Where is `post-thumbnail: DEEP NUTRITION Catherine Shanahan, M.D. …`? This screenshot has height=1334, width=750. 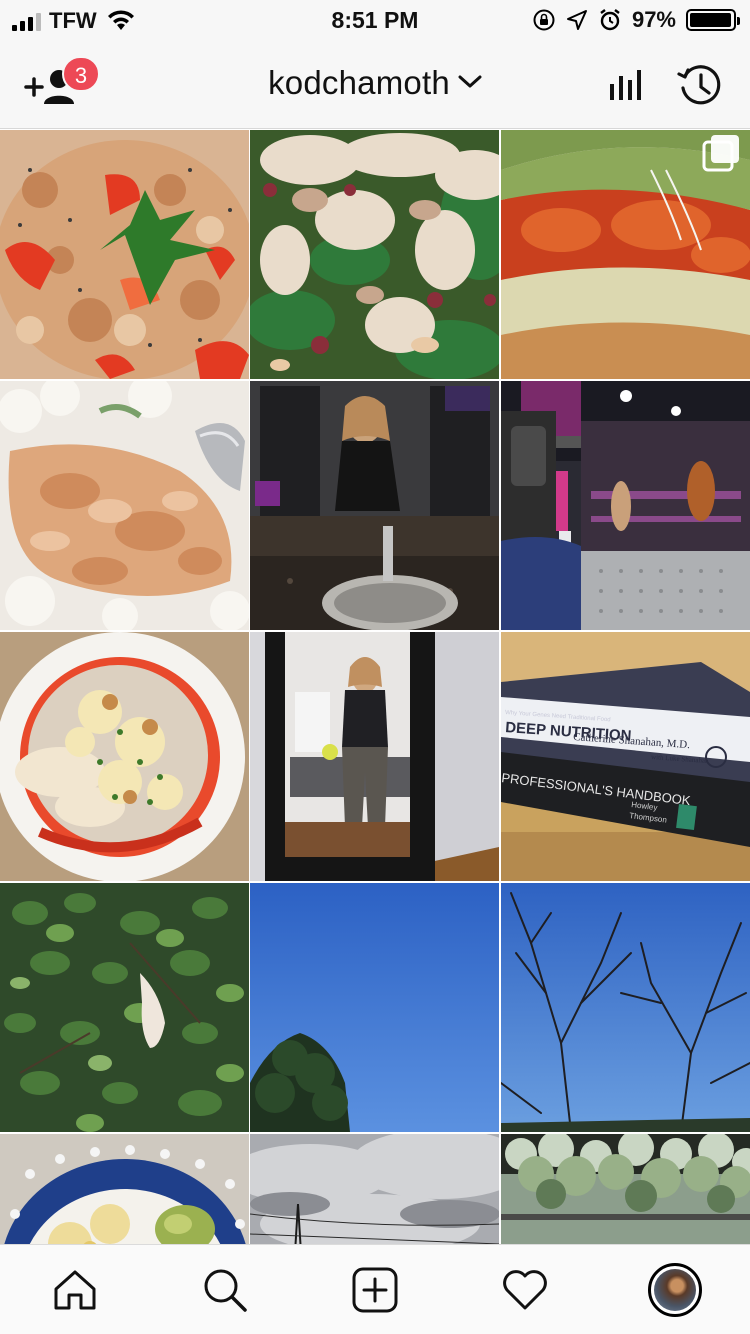
post-thumbnail: DEEP NUTRITION Catherine Shanahan, M.D. … is located at coordinates (625, 756).